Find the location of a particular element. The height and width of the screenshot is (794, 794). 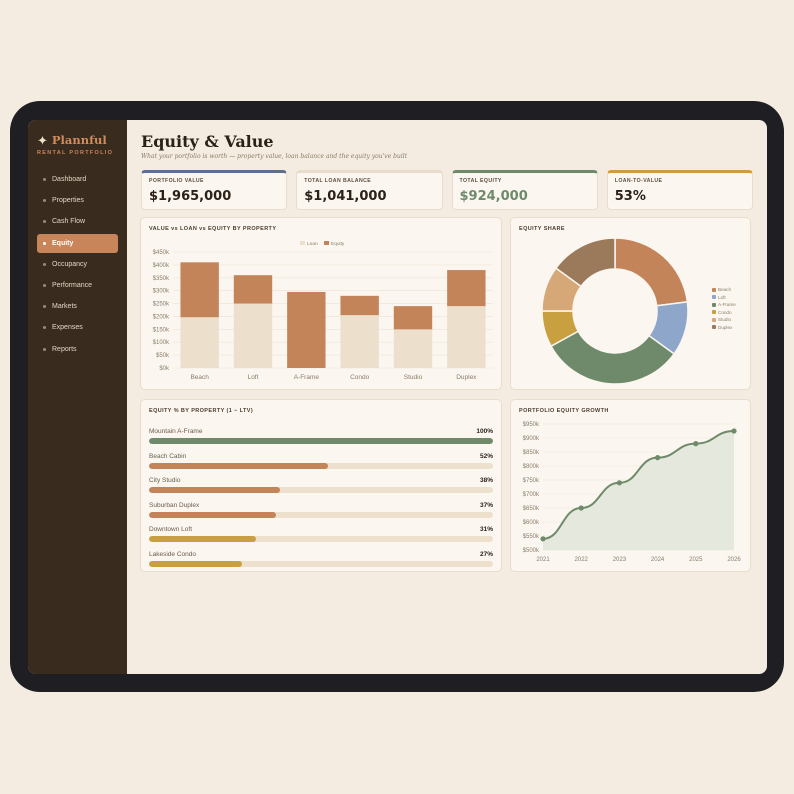

y-tick-label: $0k is located at coordinates (164, 369).